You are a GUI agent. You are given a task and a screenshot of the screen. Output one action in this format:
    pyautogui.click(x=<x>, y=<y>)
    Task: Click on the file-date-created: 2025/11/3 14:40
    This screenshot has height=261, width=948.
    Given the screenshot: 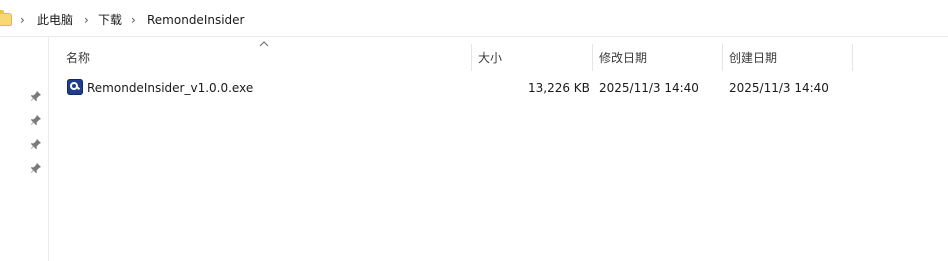 What is the action you would take?
    pyautogui.click(x=779, y=88)
    